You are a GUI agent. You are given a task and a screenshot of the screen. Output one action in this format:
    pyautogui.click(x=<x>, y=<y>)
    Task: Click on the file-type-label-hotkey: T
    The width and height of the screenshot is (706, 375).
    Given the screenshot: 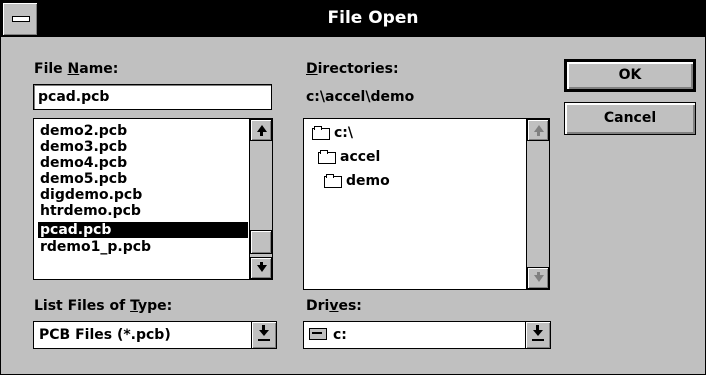 What is the action you would take?
    pyautogui.click(x=134, y=306)
    